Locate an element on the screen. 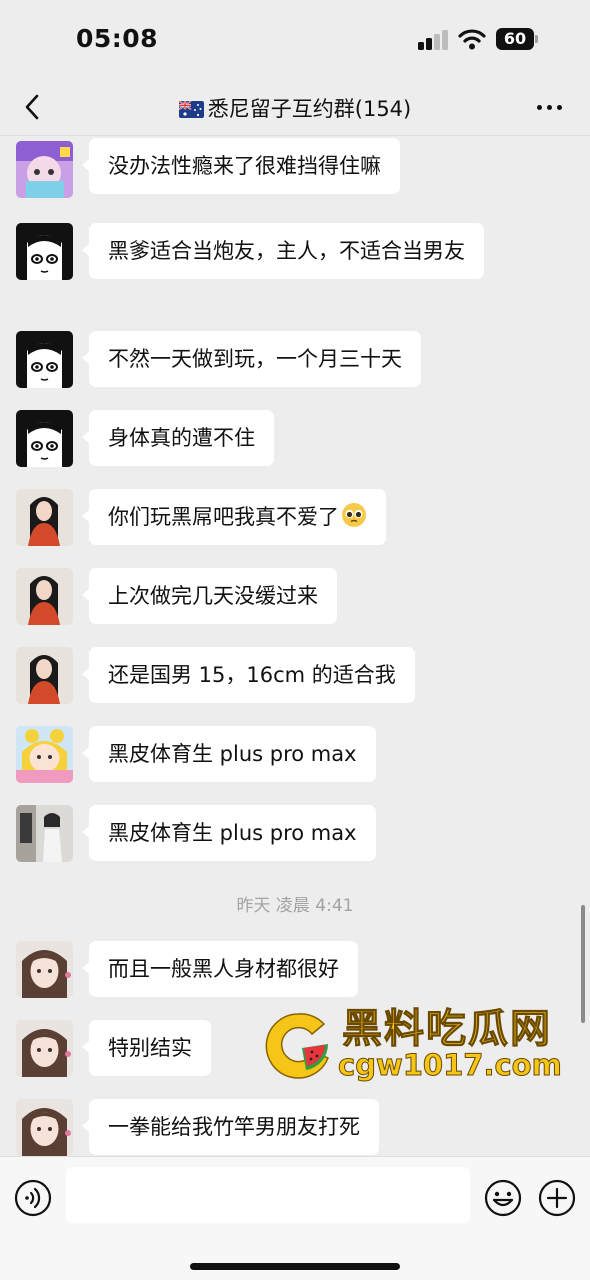  wifi-icon is located at coordinates (472, 39).